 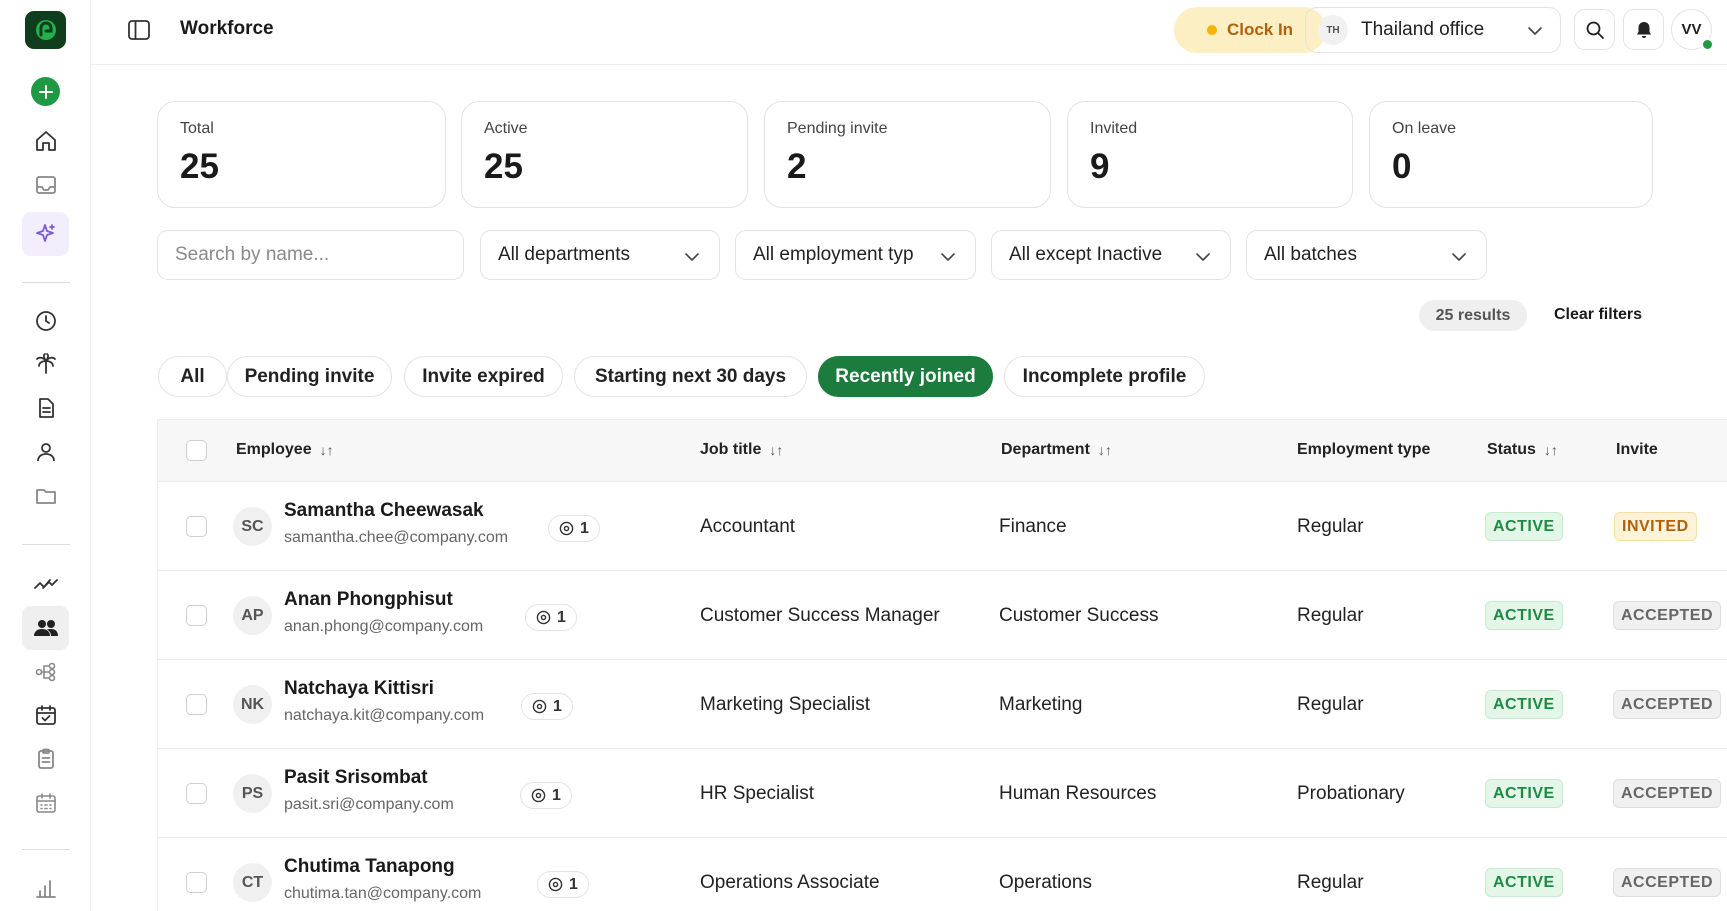 What do you see at coordinates (503, 166) in the screenshot?
I see `stat-value: 25` at bounding box center [503, 166].